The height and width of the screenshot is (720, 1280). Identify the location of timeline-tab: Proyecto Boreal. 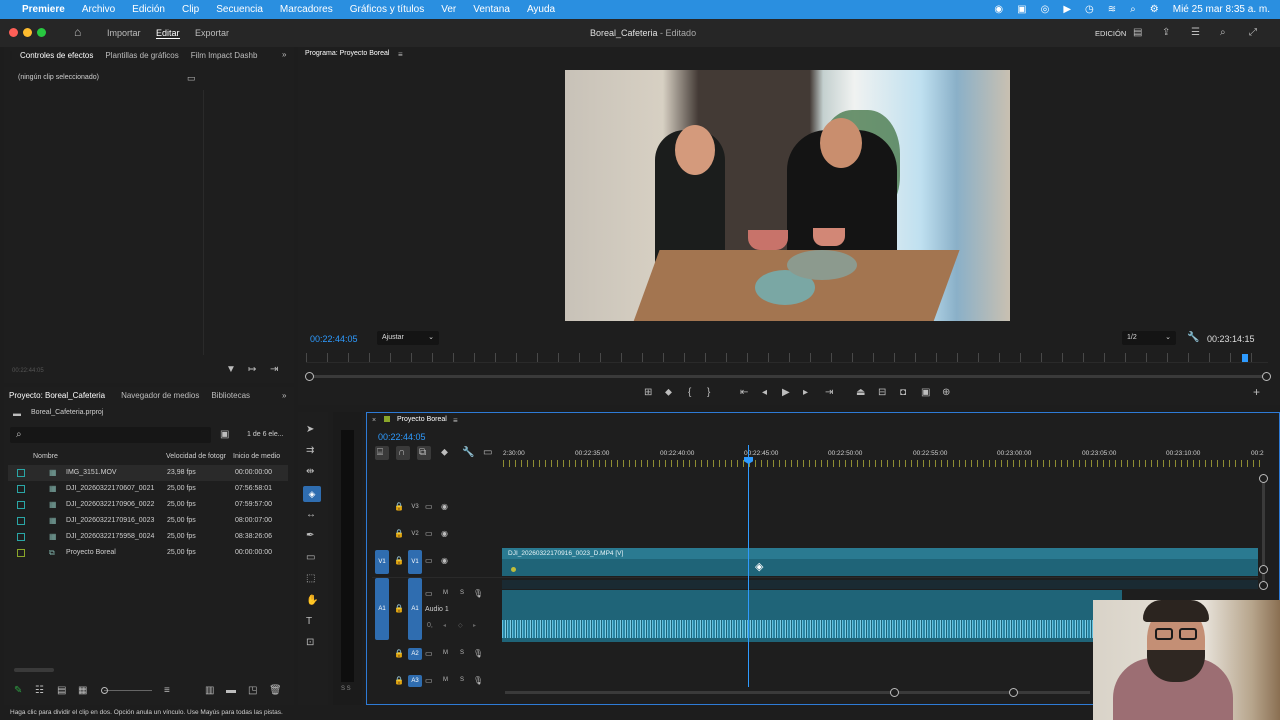
(422, 419).